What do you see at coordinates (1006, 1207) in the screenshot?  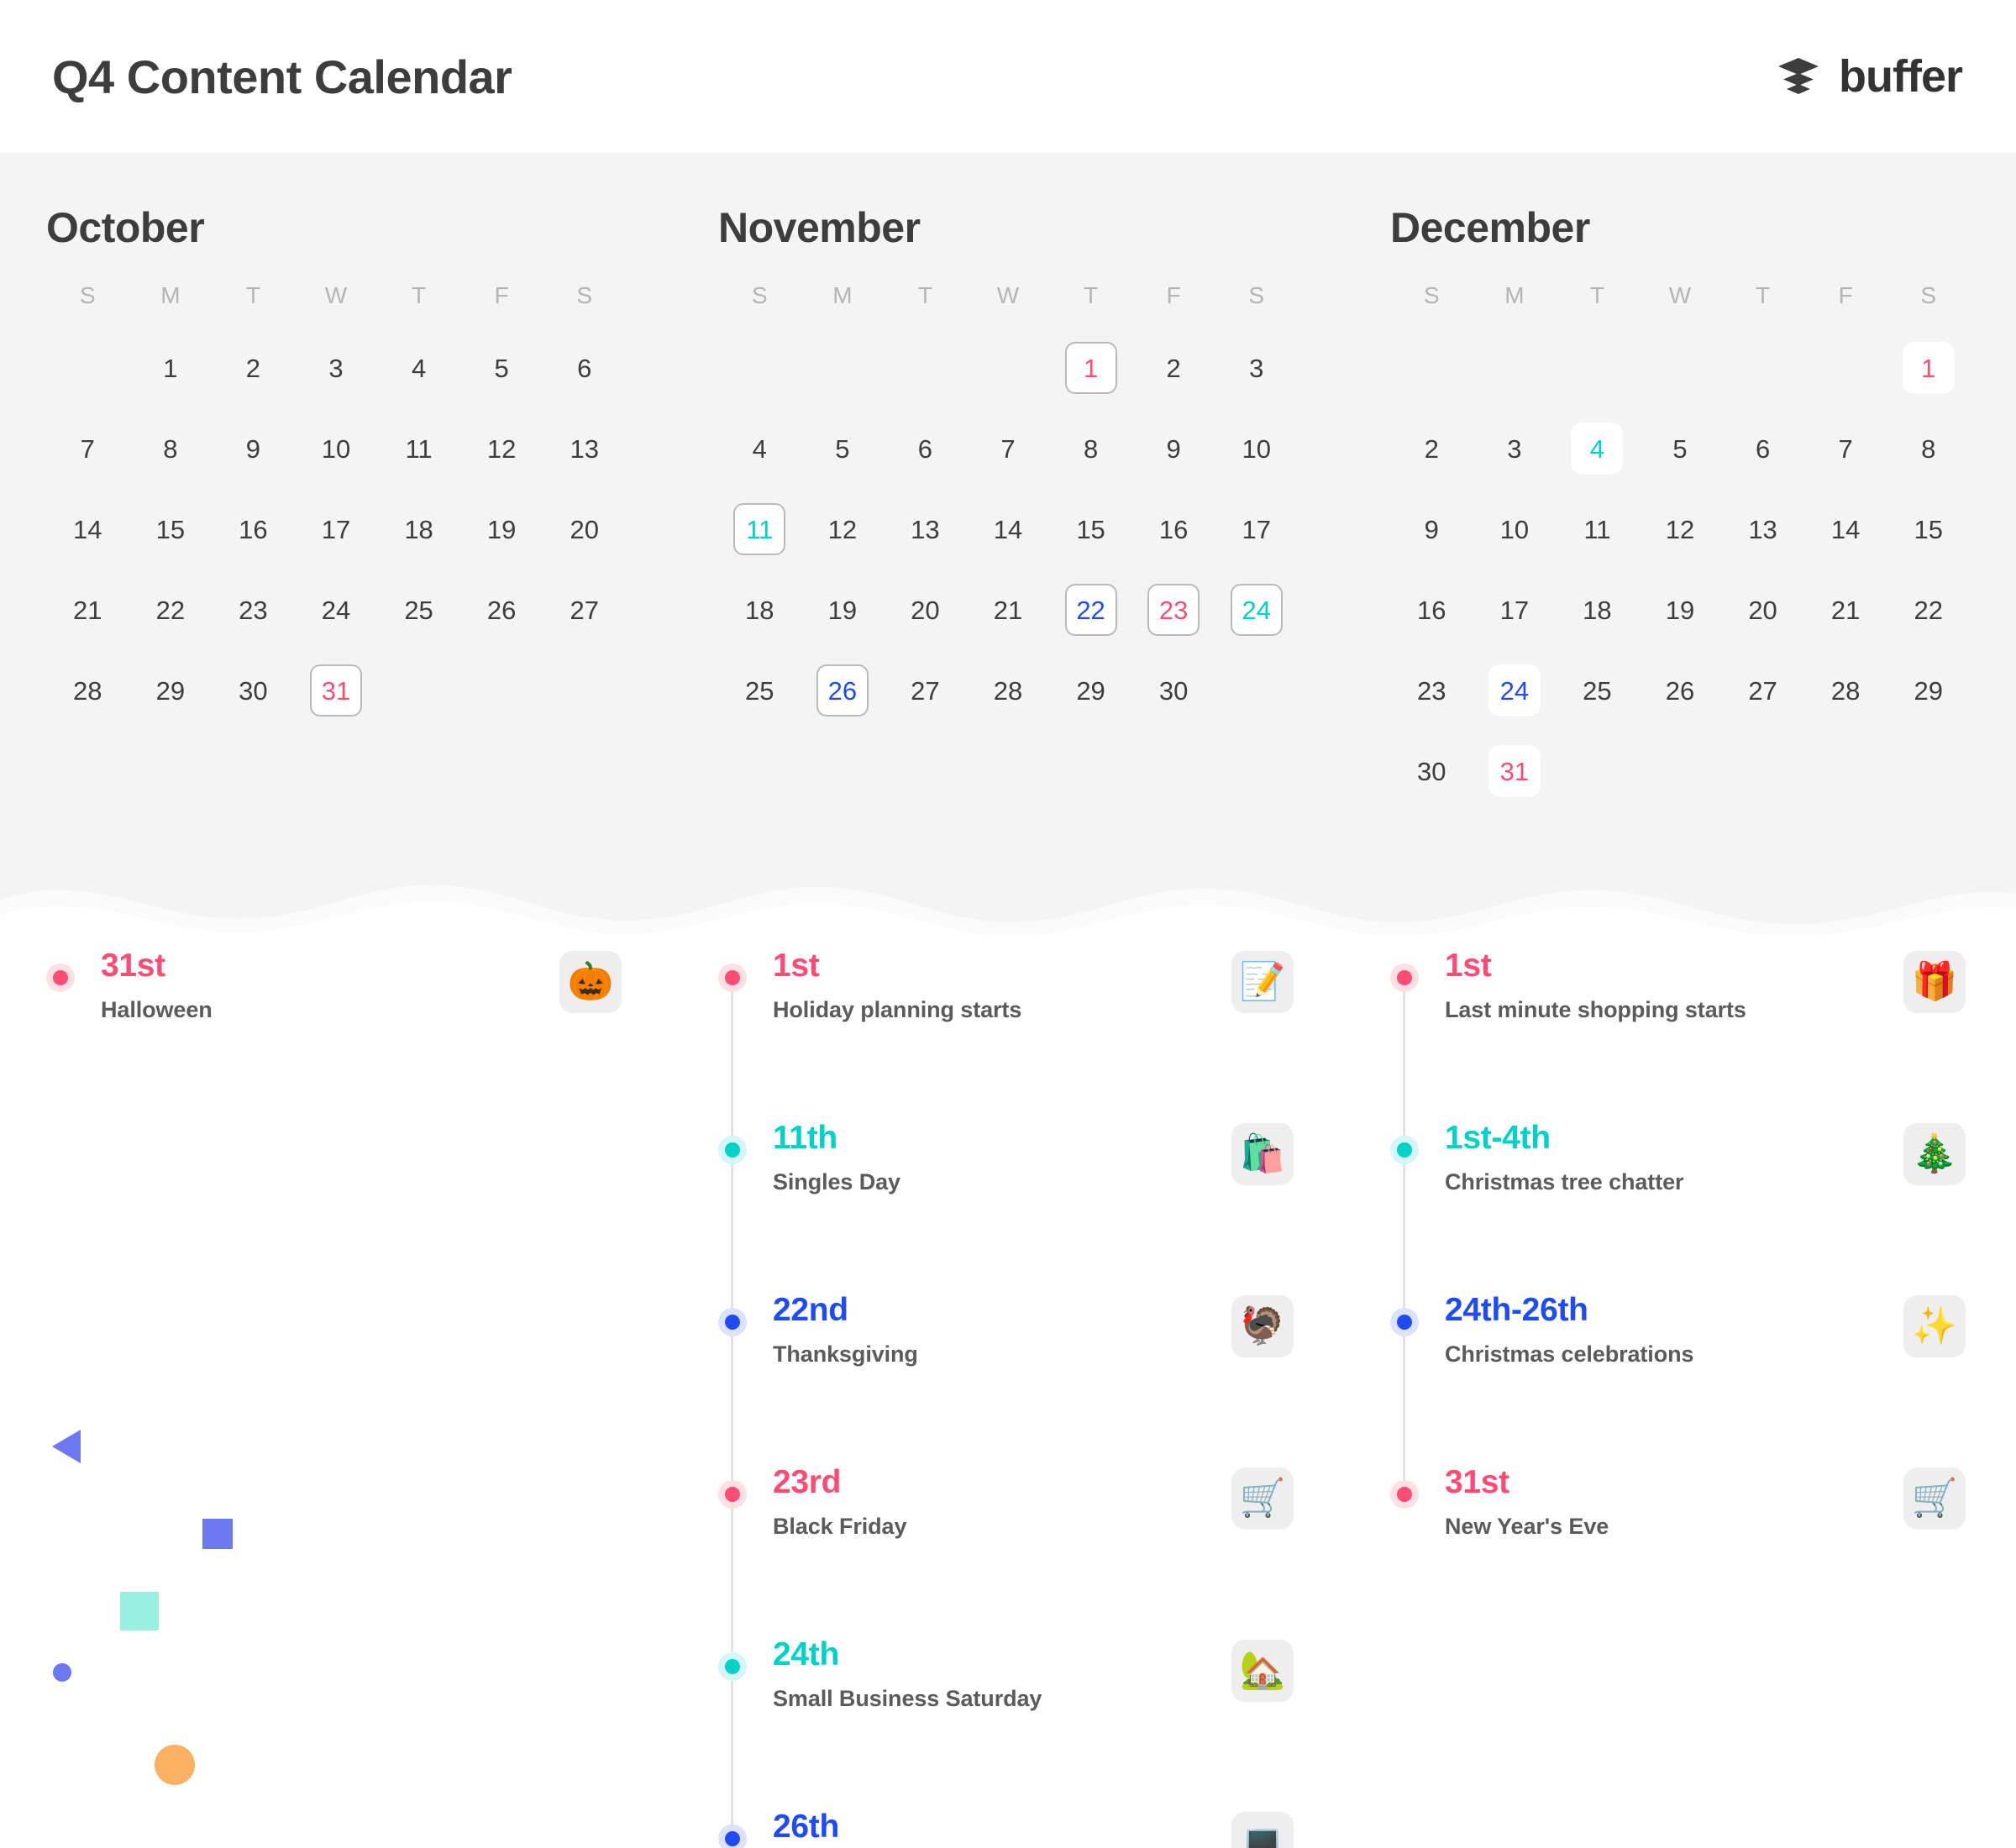 I see `timeline-item: 11th Singles Day 🛍️` at bounding box center [1006, 1207].